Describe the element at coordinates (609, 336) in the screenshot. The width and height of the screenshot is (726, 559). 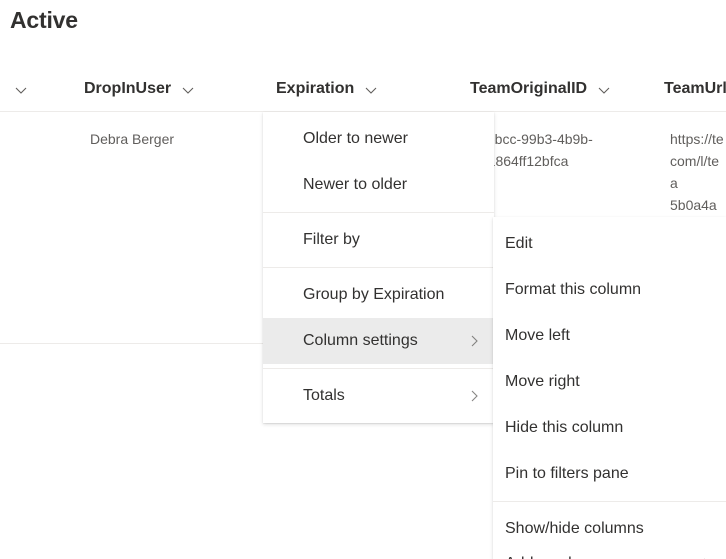
I see `menu-item-move-left: Move left` at that location.